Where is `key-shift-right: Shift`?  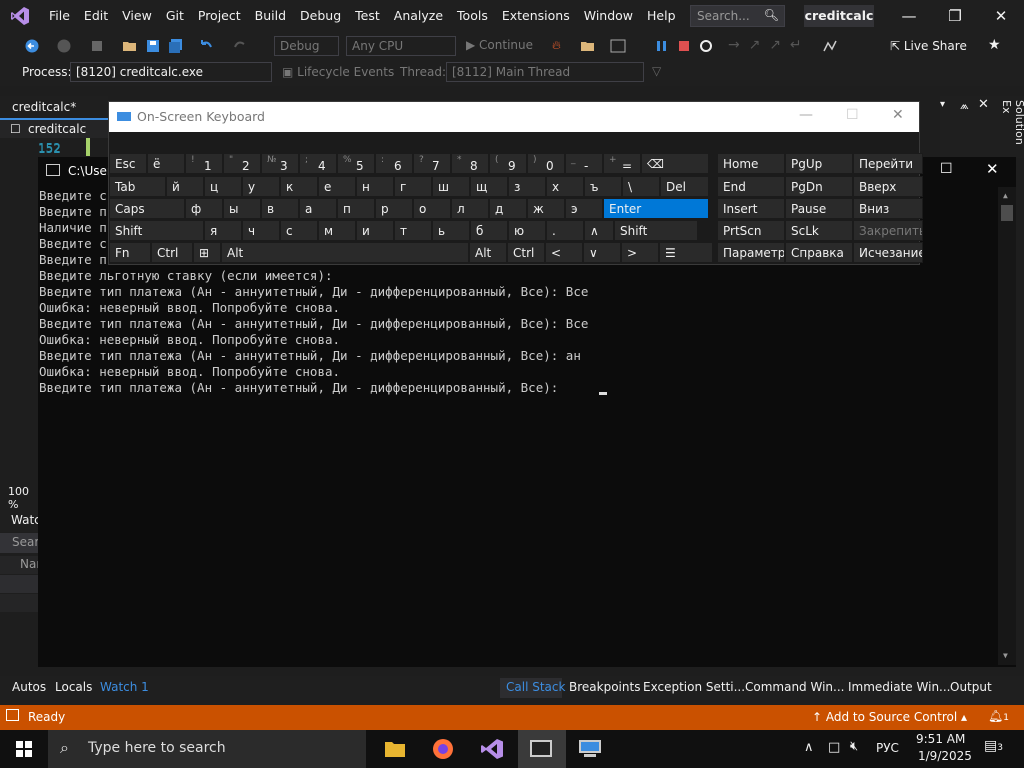
key-shift-right: Shift is located at coordinates (656, 230).